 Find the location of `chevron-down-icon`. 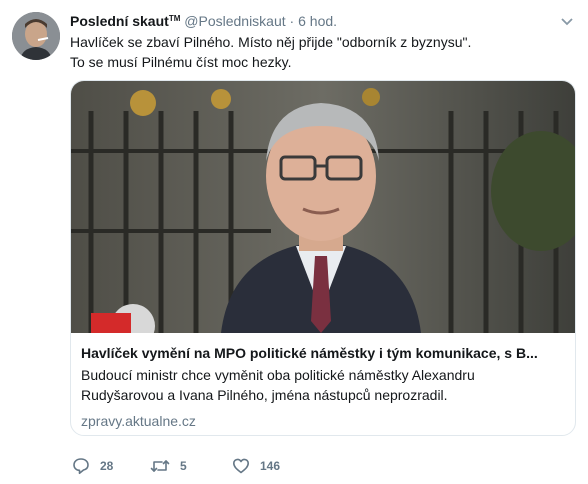

chevron-down-icon is located at coordinates (567, 20).